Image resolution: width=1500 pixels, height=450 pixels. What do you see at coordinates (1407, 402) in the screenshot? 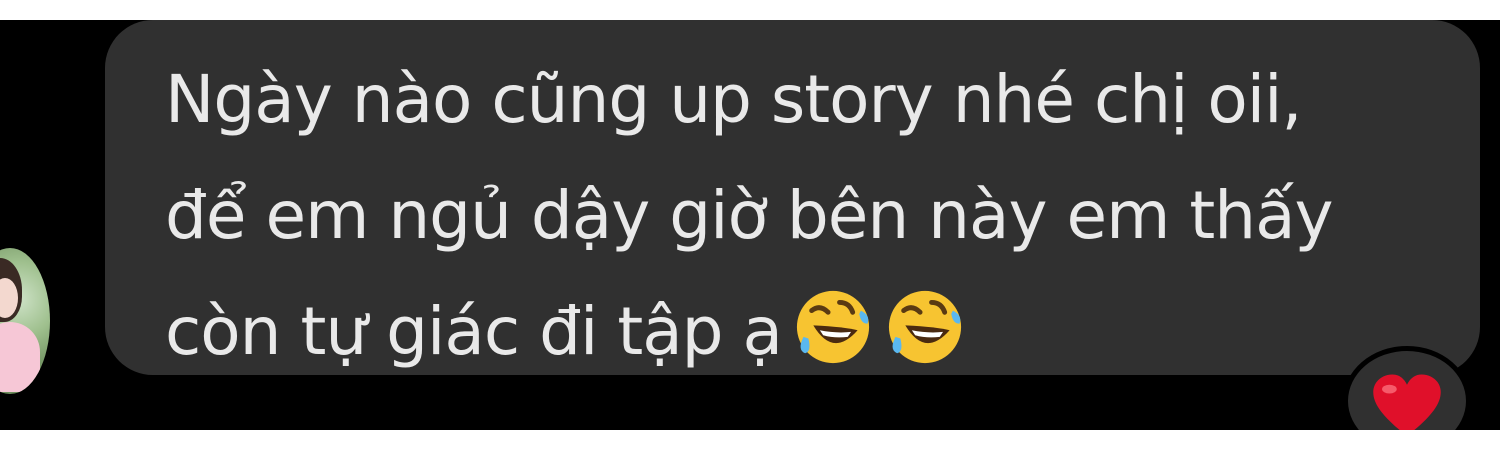
I see `red-heart-icon` at bounding box center [1407, 402].